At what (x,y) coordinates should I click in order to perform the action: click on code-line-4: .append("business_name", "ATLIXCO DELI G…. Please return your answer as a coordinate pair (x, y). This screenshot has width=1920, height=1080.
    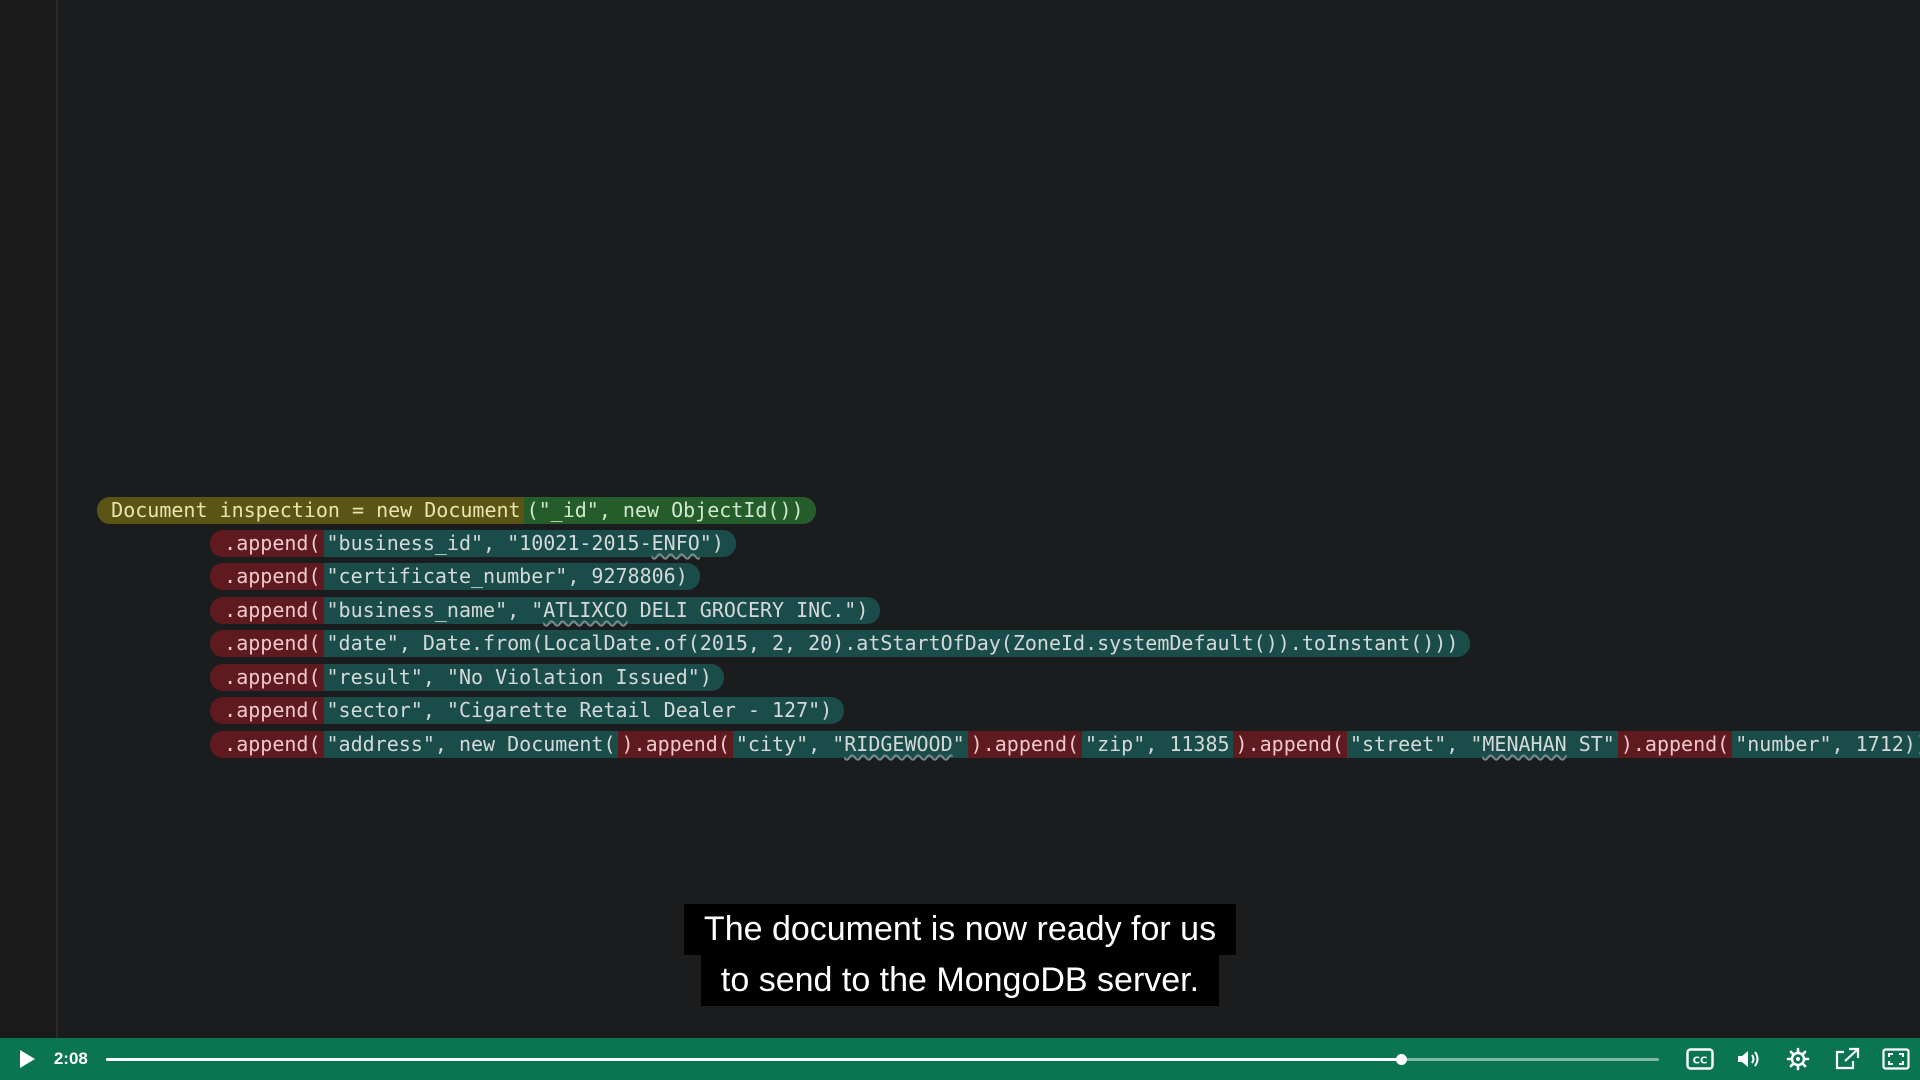
    Looking at the image, I should click on (521, 597).